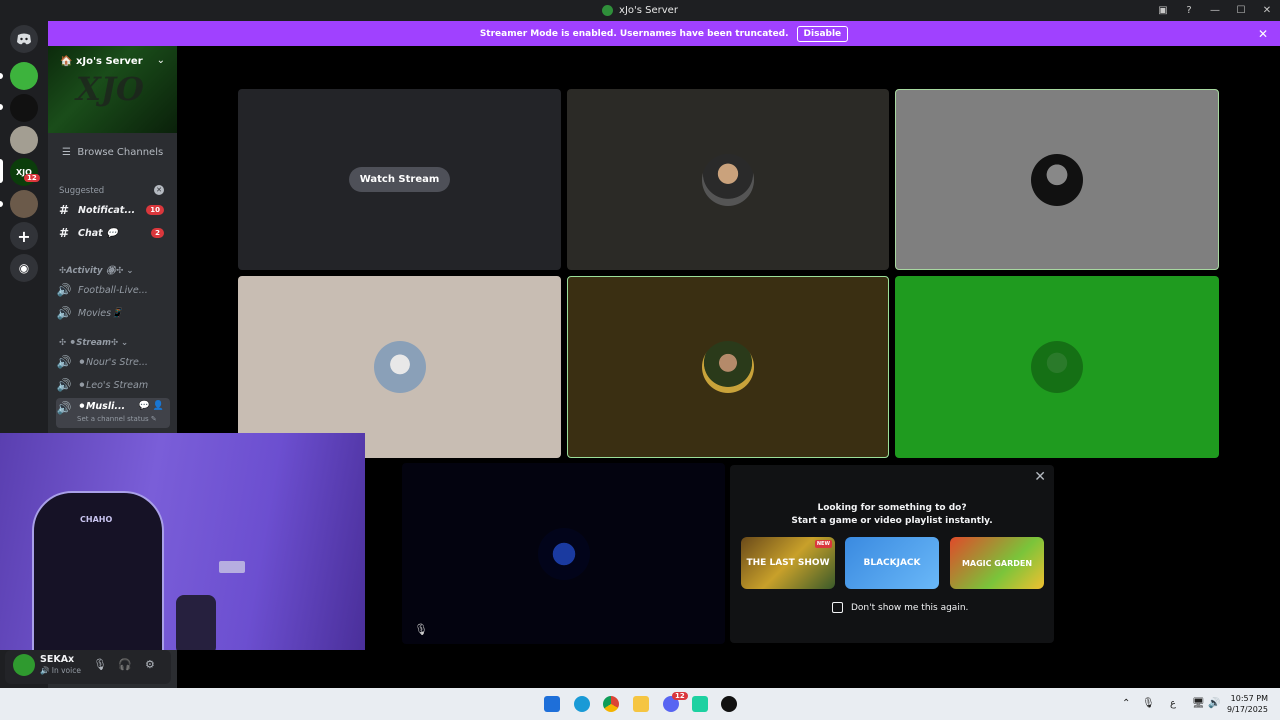  Describe the element at coordinates (1241, 10) in the screenshot. I see `maximize-button: ☐` at that location.